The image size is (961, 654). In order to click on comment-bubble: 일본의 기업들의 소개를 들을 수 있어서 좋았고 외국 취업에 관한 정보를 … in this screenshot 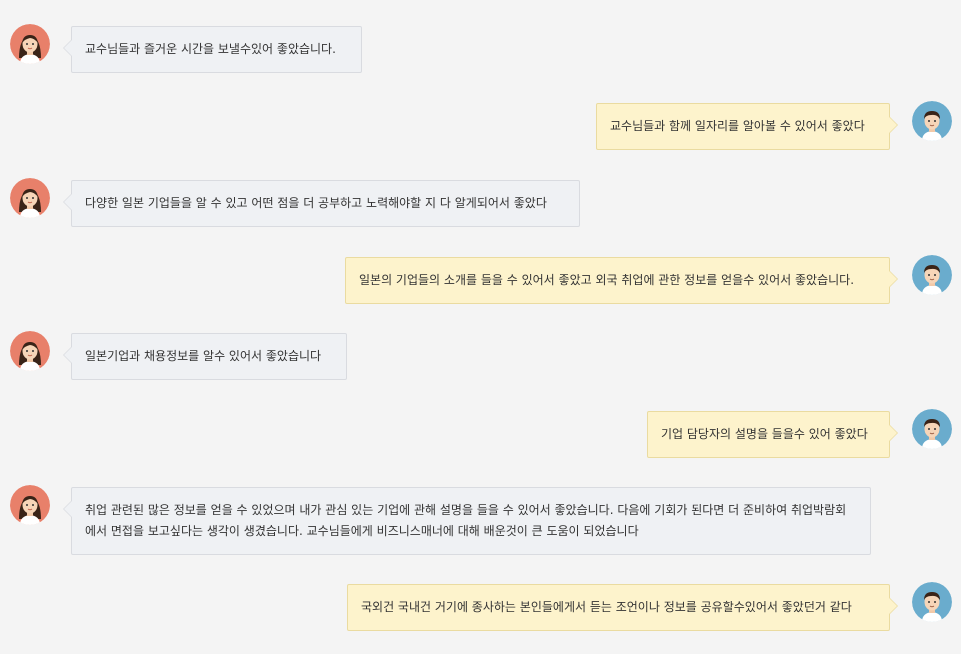, I will do `click(621, 280)`.